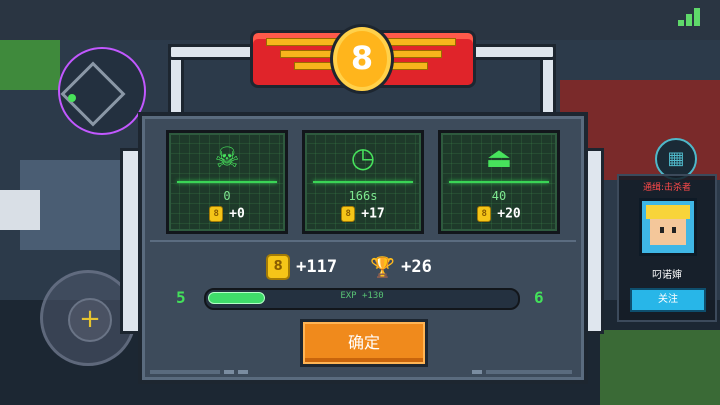 Image resolution: width=720 pixels, height=405 pixels. What do you see at coordinates (363, 157) in the screenshot?
I see `clock-icon: ◷` at bounding box center [363, 157].